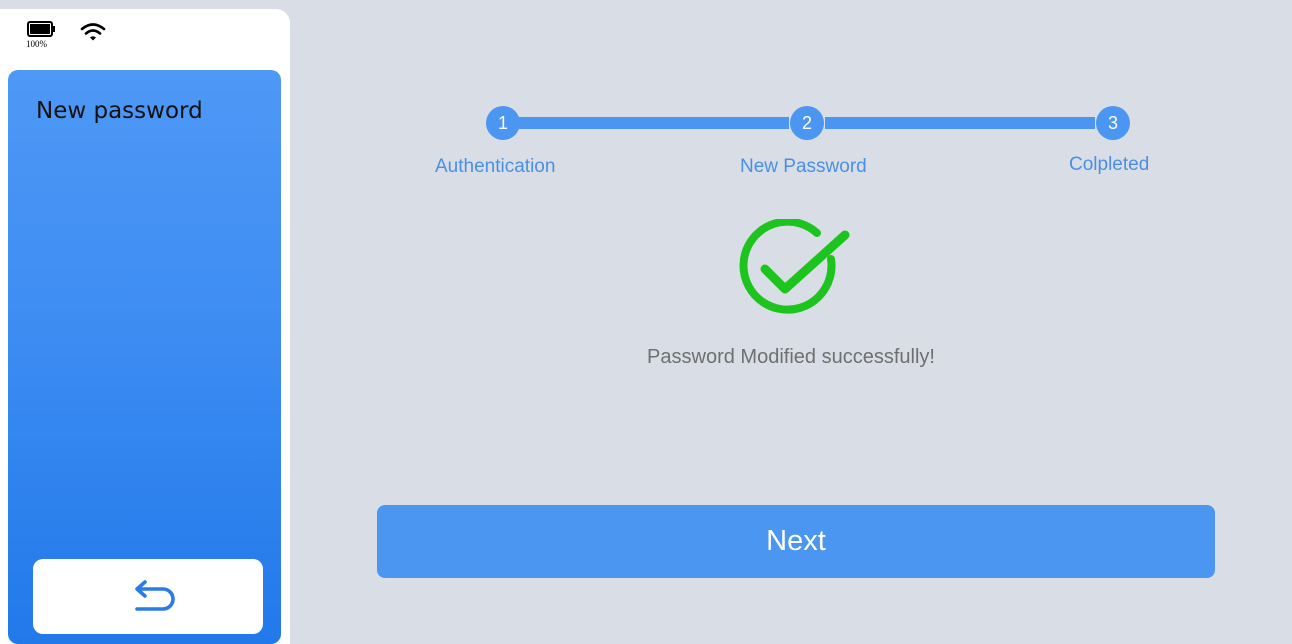 The width and height of the screenshot is (1292, 644). I want to click on wifi-icon, so click(93, 32).